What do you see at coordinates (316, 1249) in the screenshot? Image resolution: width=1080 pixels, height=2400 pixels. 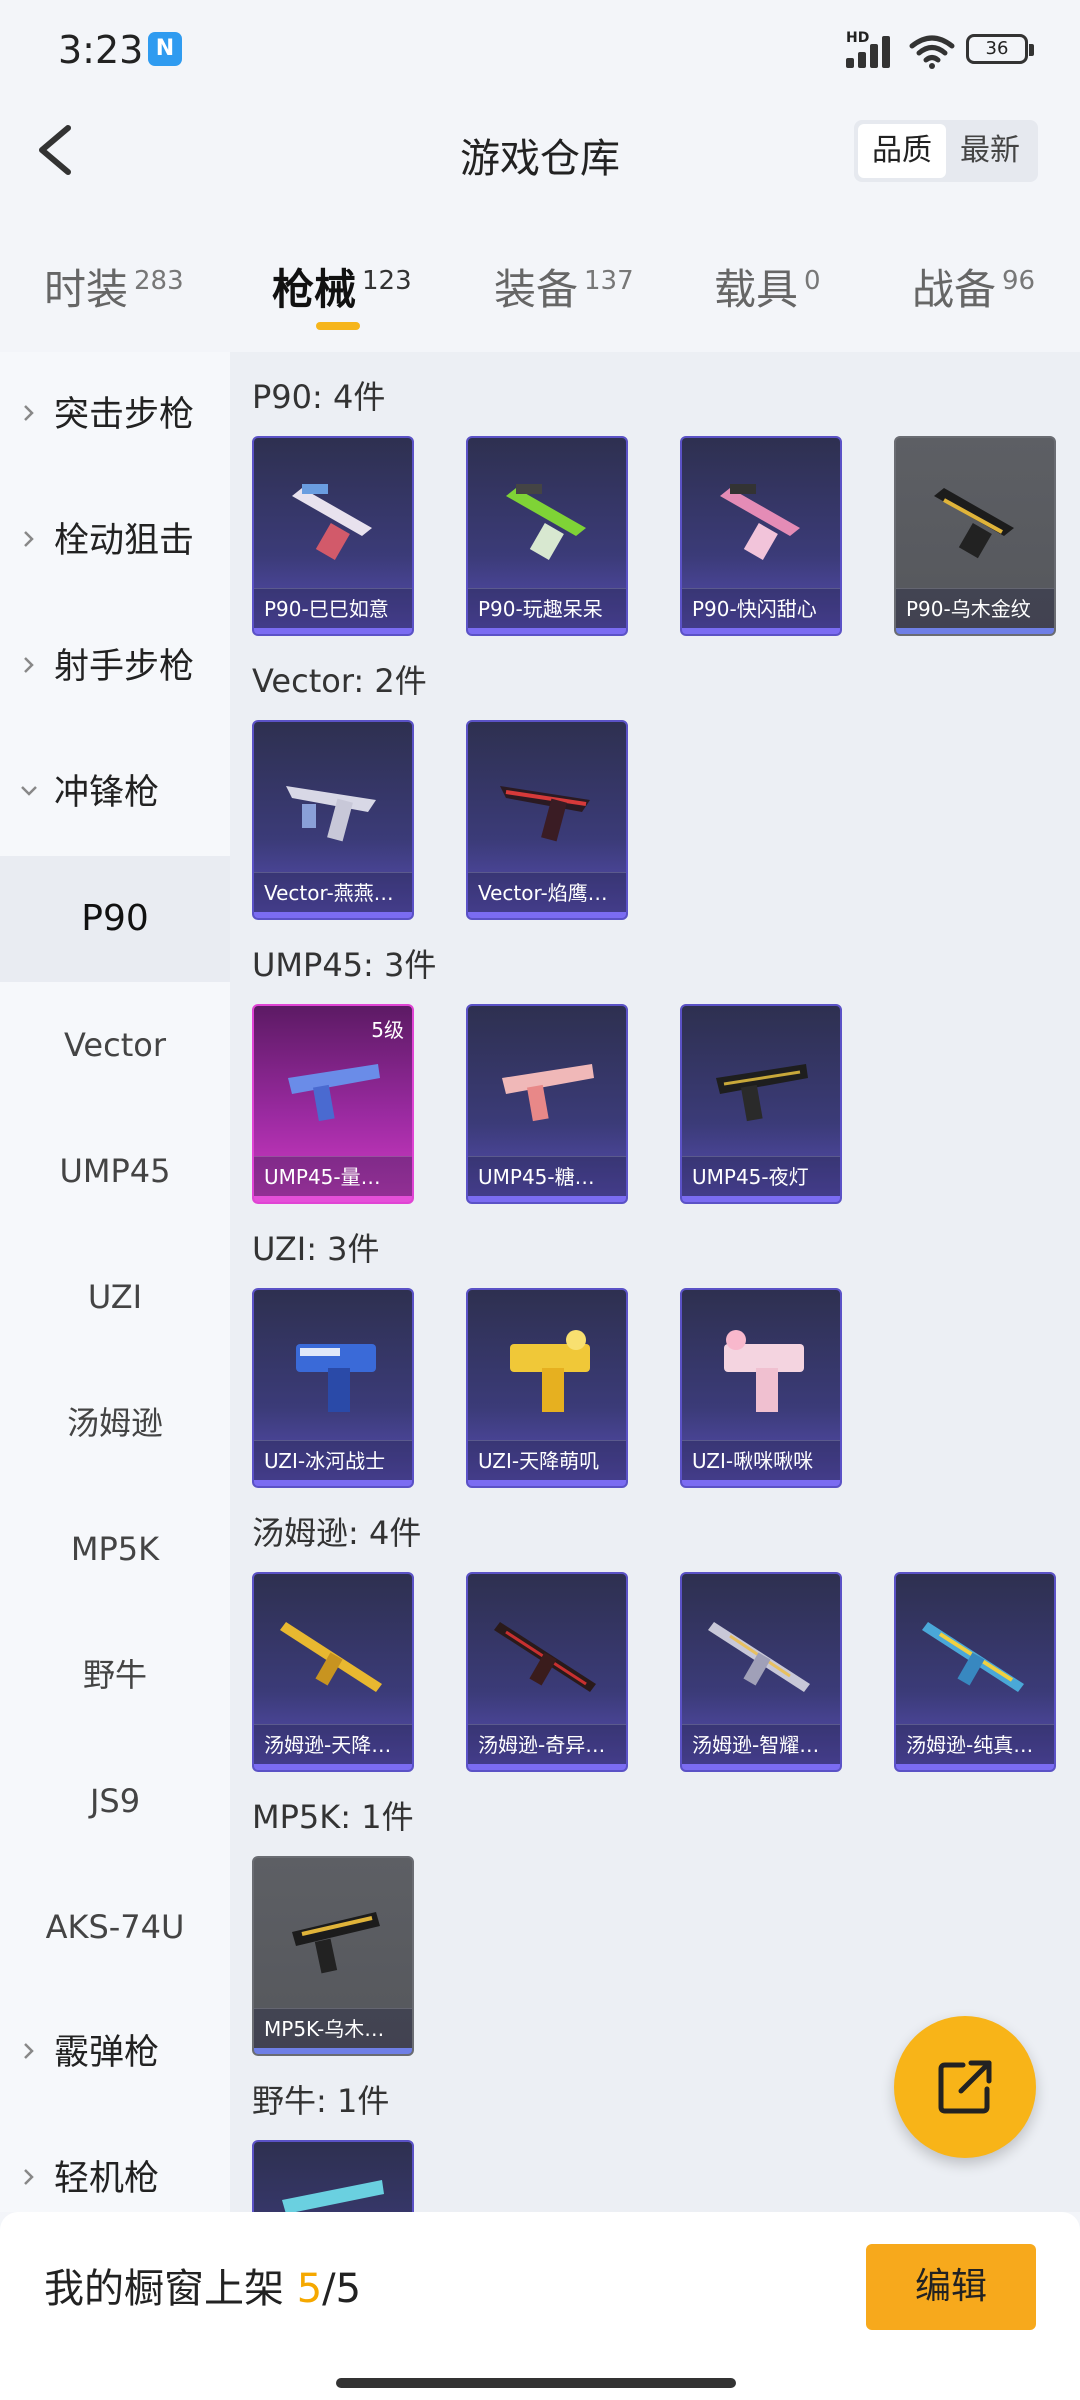 I see `section-label-uzi: UZI: 3件` at bounding box center [316, 1249].